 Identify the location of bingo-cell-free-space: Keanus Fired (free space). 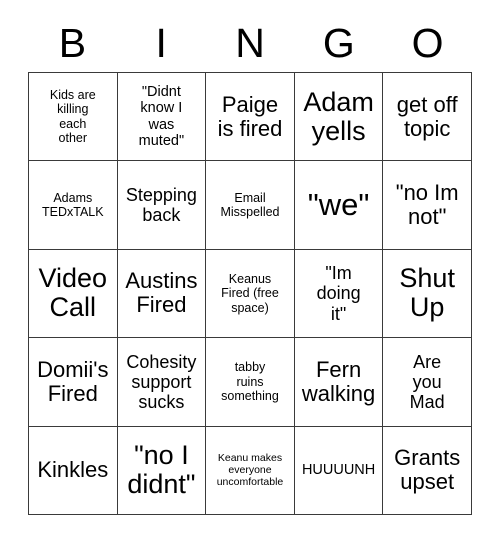
(250, 294).